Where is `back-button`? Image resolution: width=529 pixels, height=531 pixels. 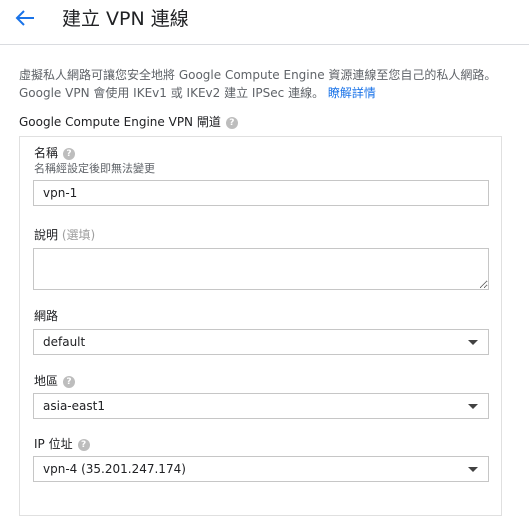
back-button is located at coordinates (25, 18).